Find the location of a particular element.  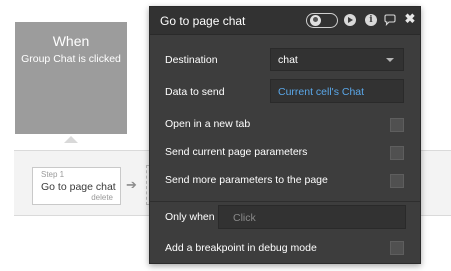

play-icon is located at coordinates (350, 20).